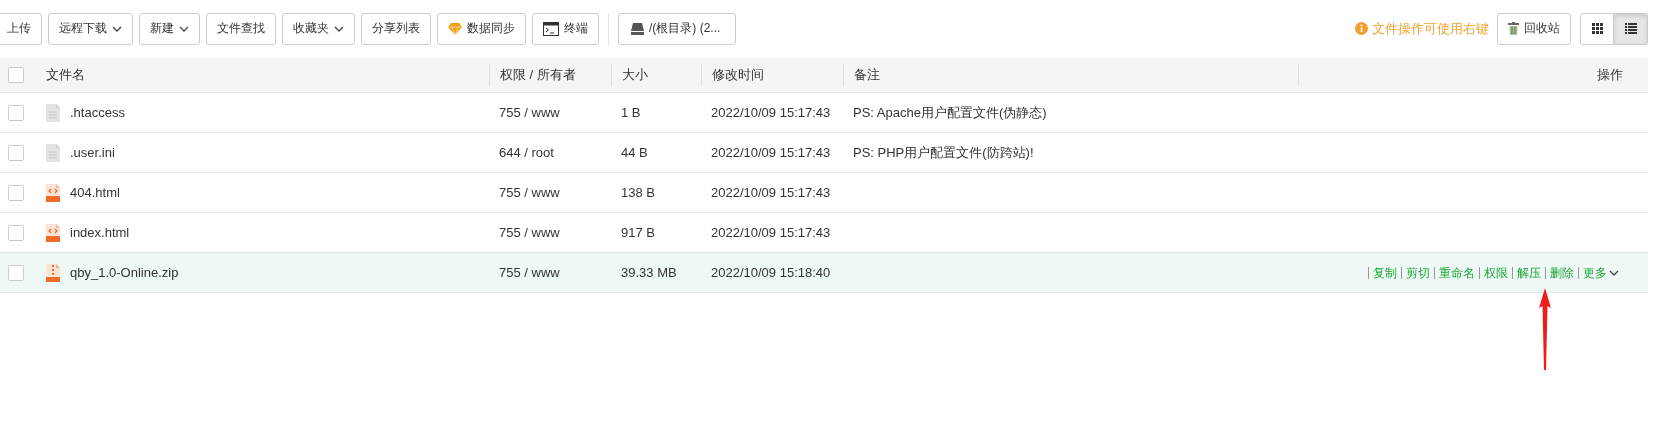 The width and height of the screenshot is (1665, 439). What do you see at coordinates (90, 28) in the screenshot?
I see `toolbar-button: 远程下载` at bounding box center [90, 28].